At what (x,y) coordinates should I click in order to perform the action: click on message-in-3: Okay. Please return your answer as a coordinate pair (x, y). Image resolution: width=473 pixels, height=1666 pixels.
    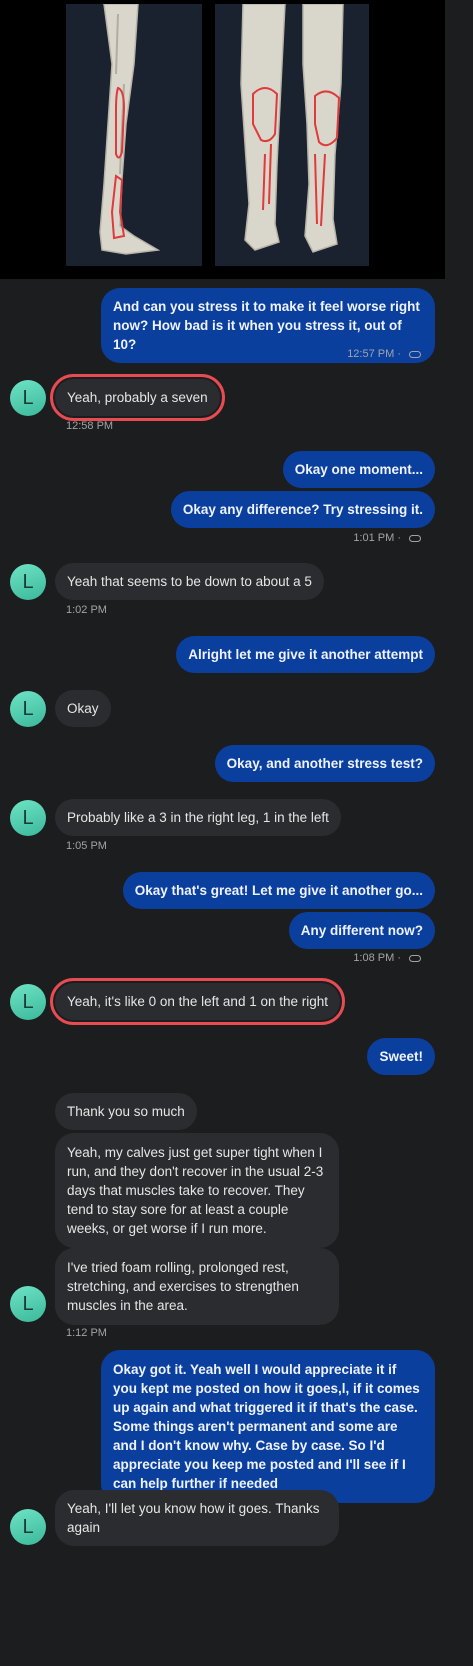
    Looking at the image, I should click on (83, 708).